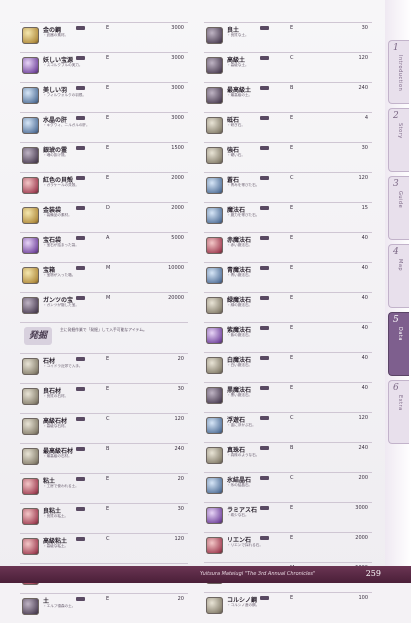 Image resolution: width=411 pixels, height=623 pixels. Describe the element at coordinates (288, 155) in the screenshot. I see `item-entry: 強石 E 30 ・硬い石。` at that location.